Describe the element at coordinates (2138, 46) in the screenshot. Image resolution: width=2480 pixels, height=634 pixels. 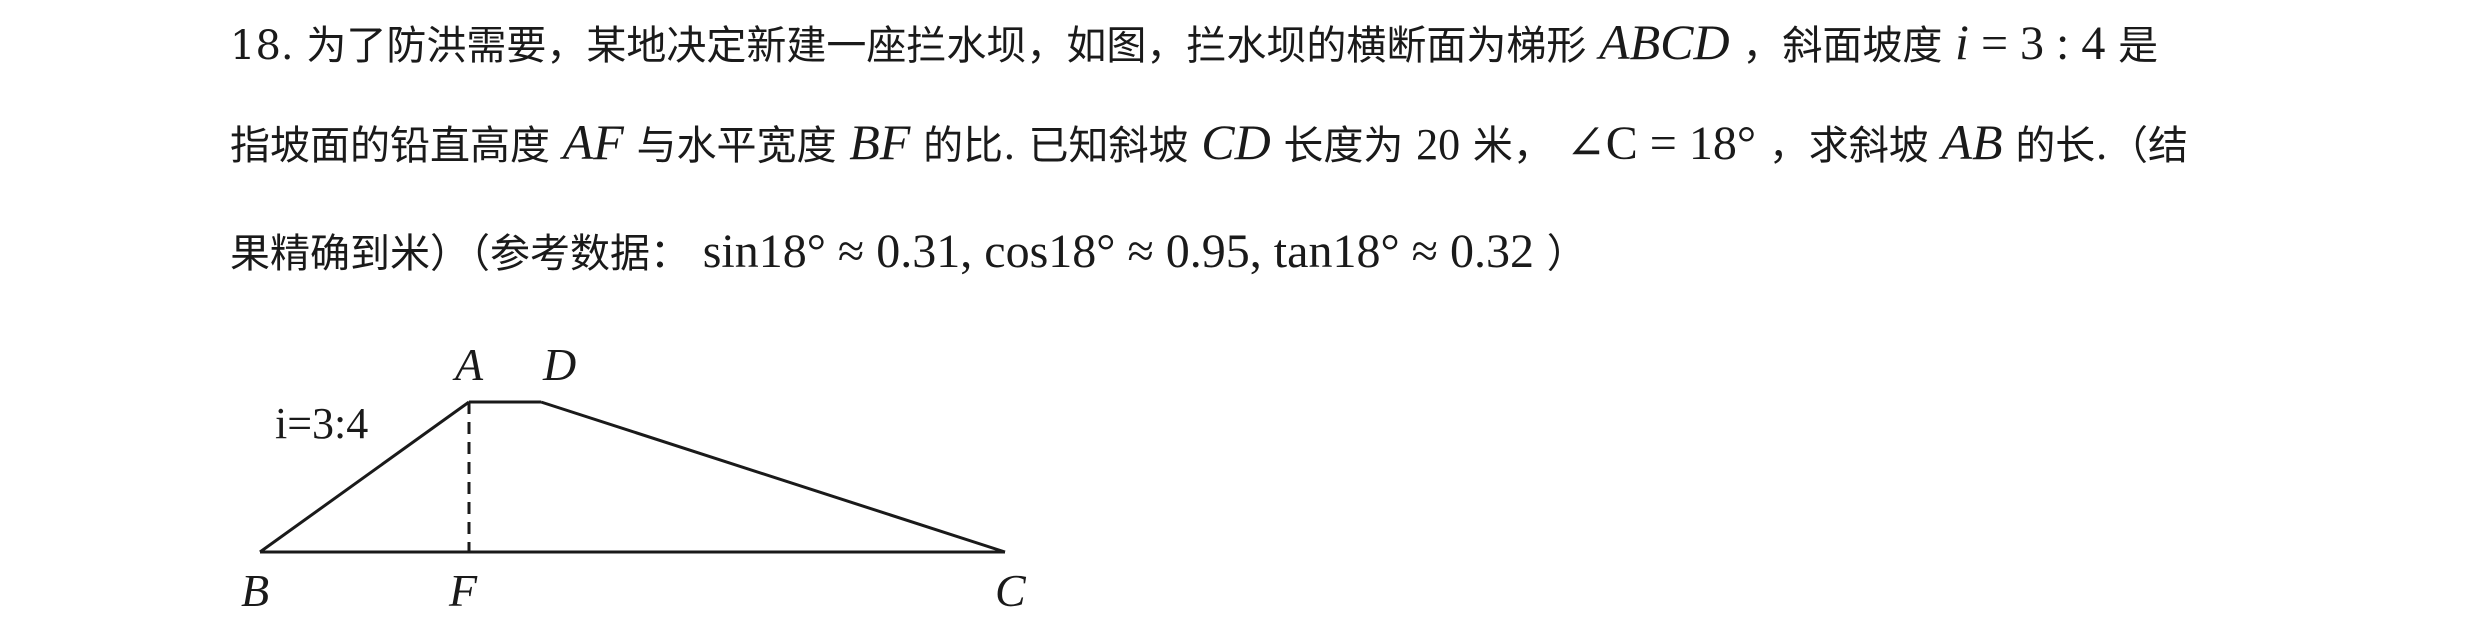
I see `text-segment: 是` at that location.